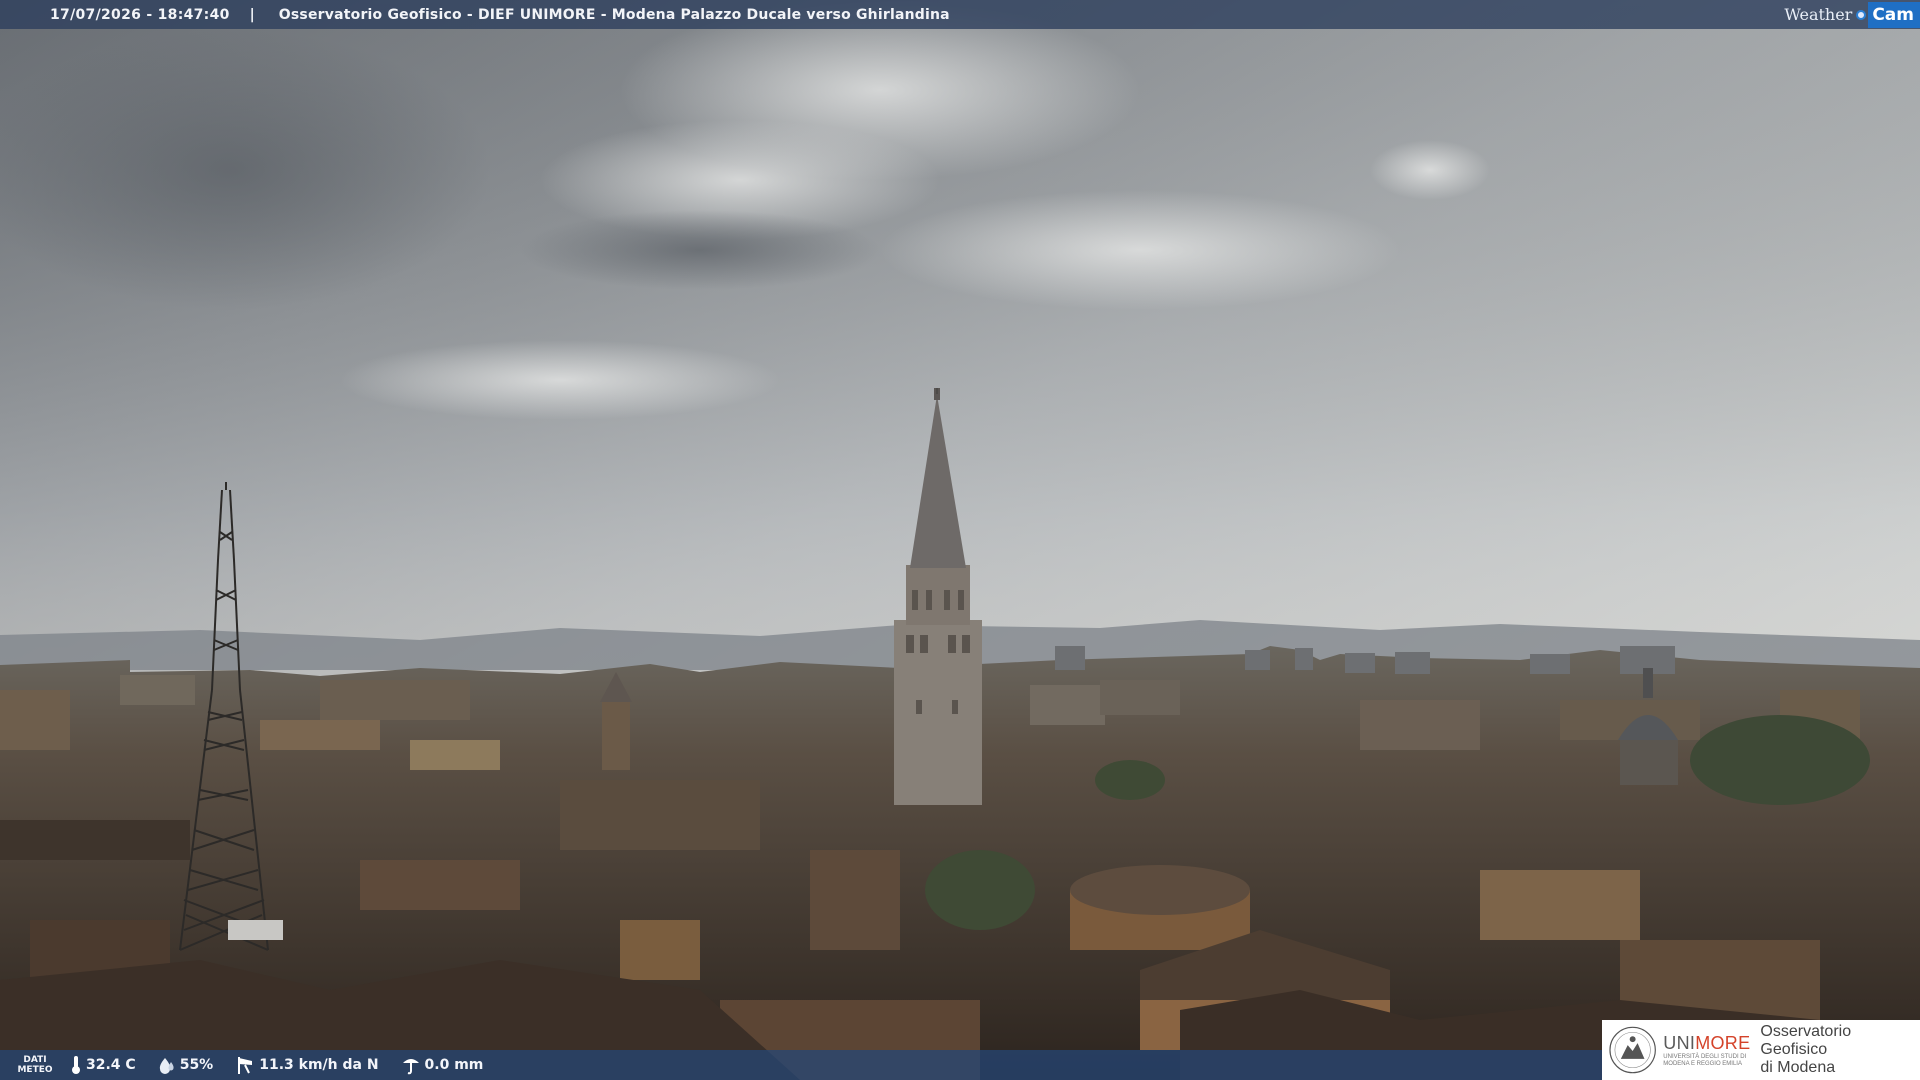  I want to click on temperature-value: 32.4 C, so click(111, 1065).